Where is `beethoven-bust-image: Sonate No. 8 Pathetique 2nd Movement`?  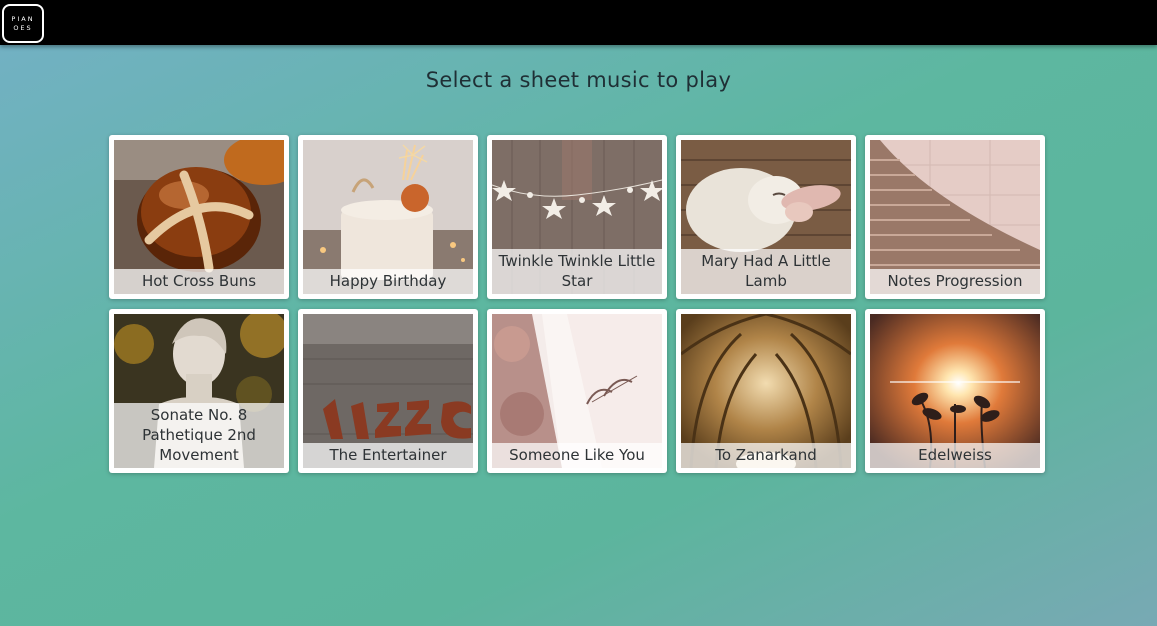 beethoven-bust-image: Sonate No. 8 Pathetique 2nd Movement is located at coordinates (199, 391).